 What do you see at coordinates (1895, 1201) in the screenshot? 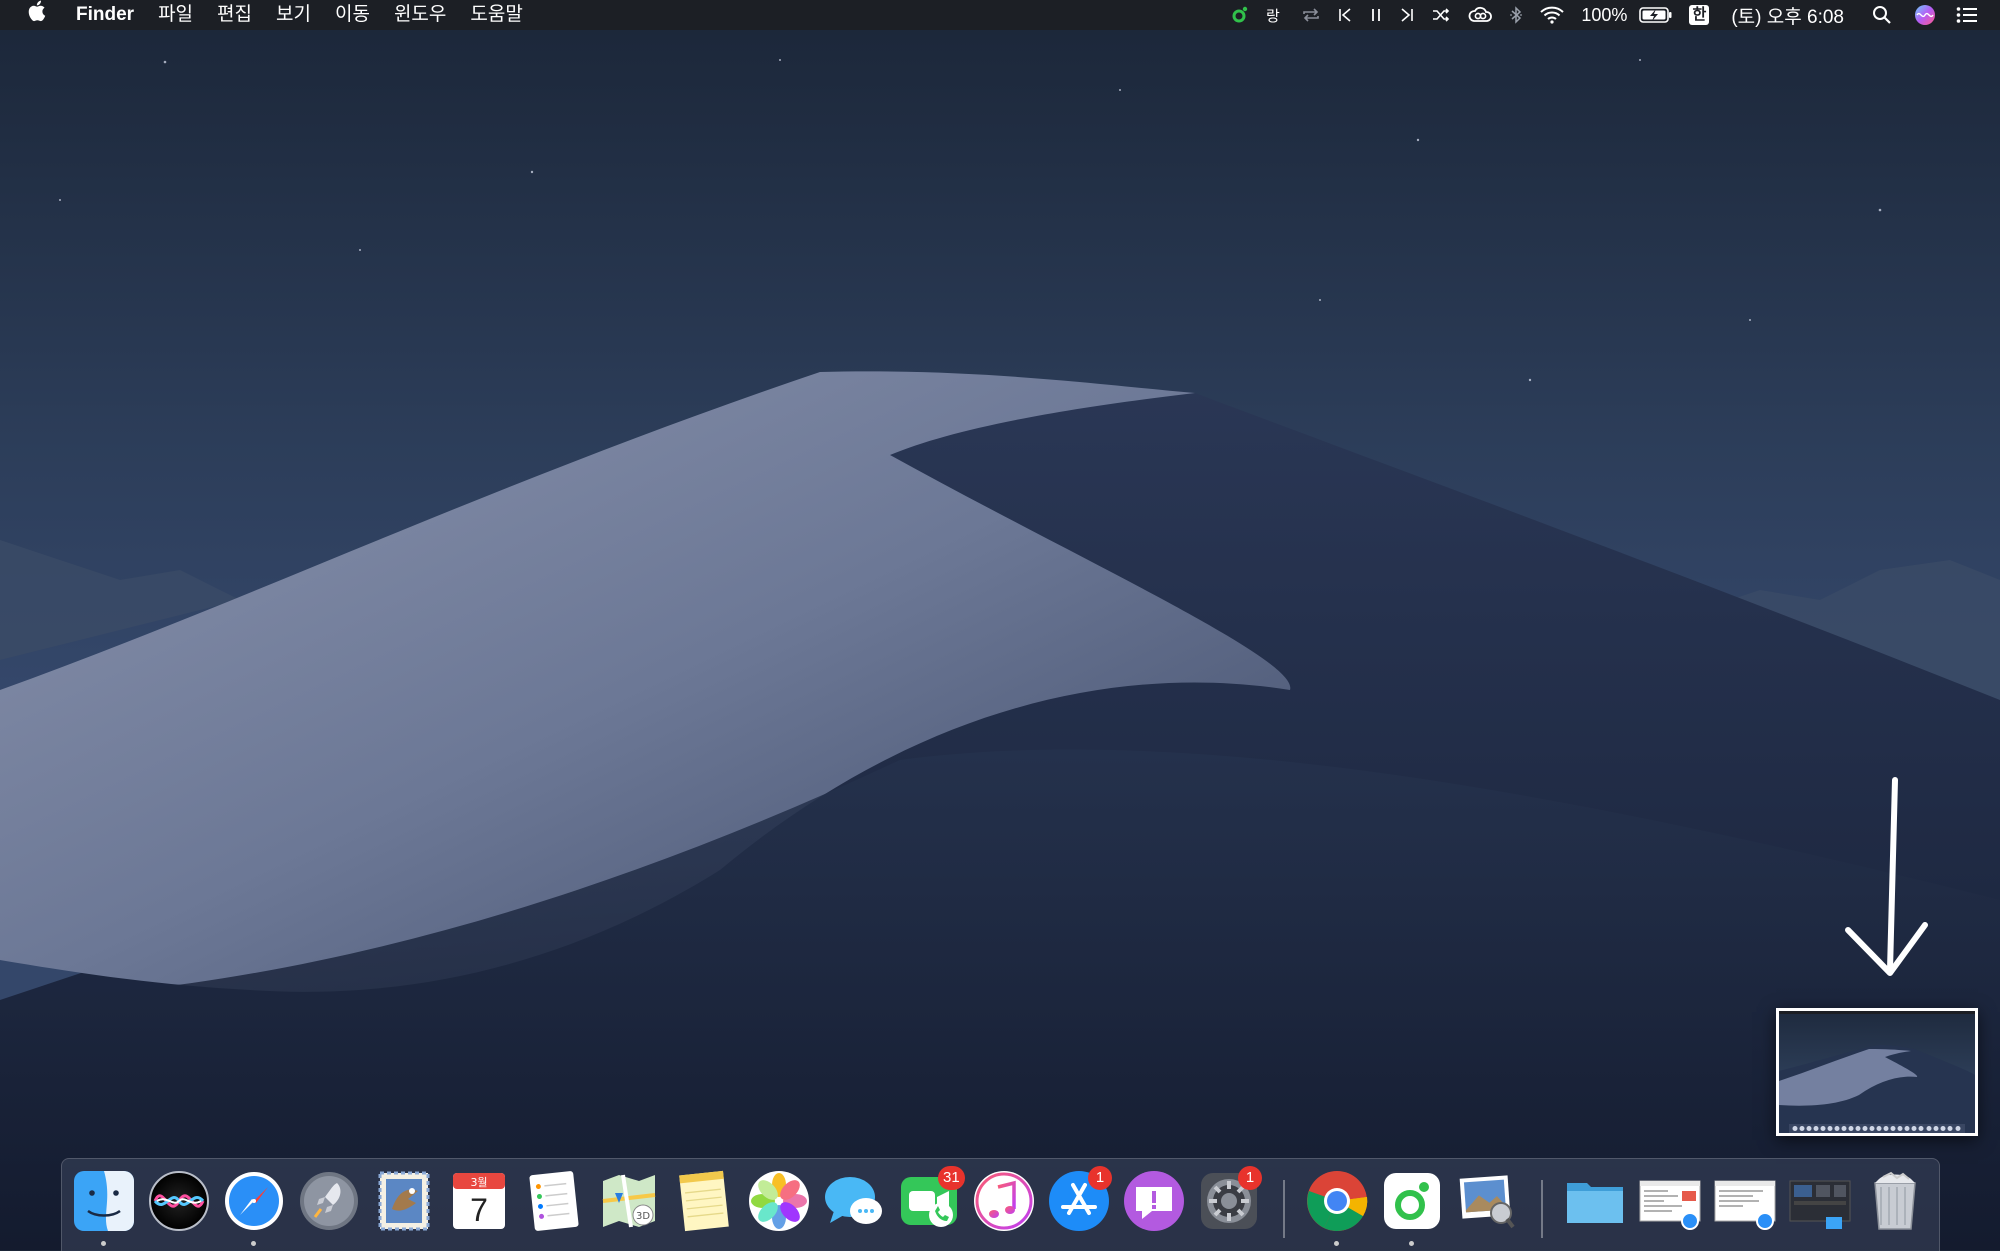
I see `trash-icon` at bounding box center [1895, 1201].